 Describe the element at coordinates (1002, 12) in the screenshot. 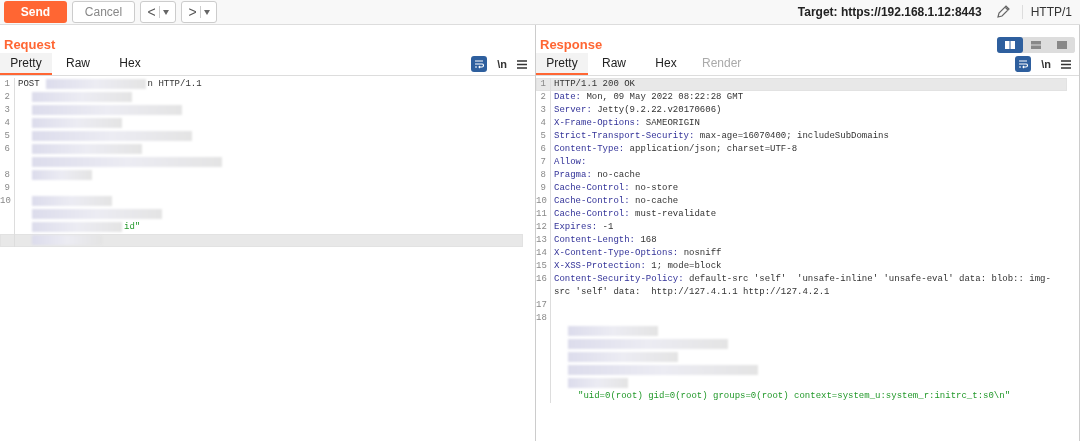

I see `edit-icon` at that location.